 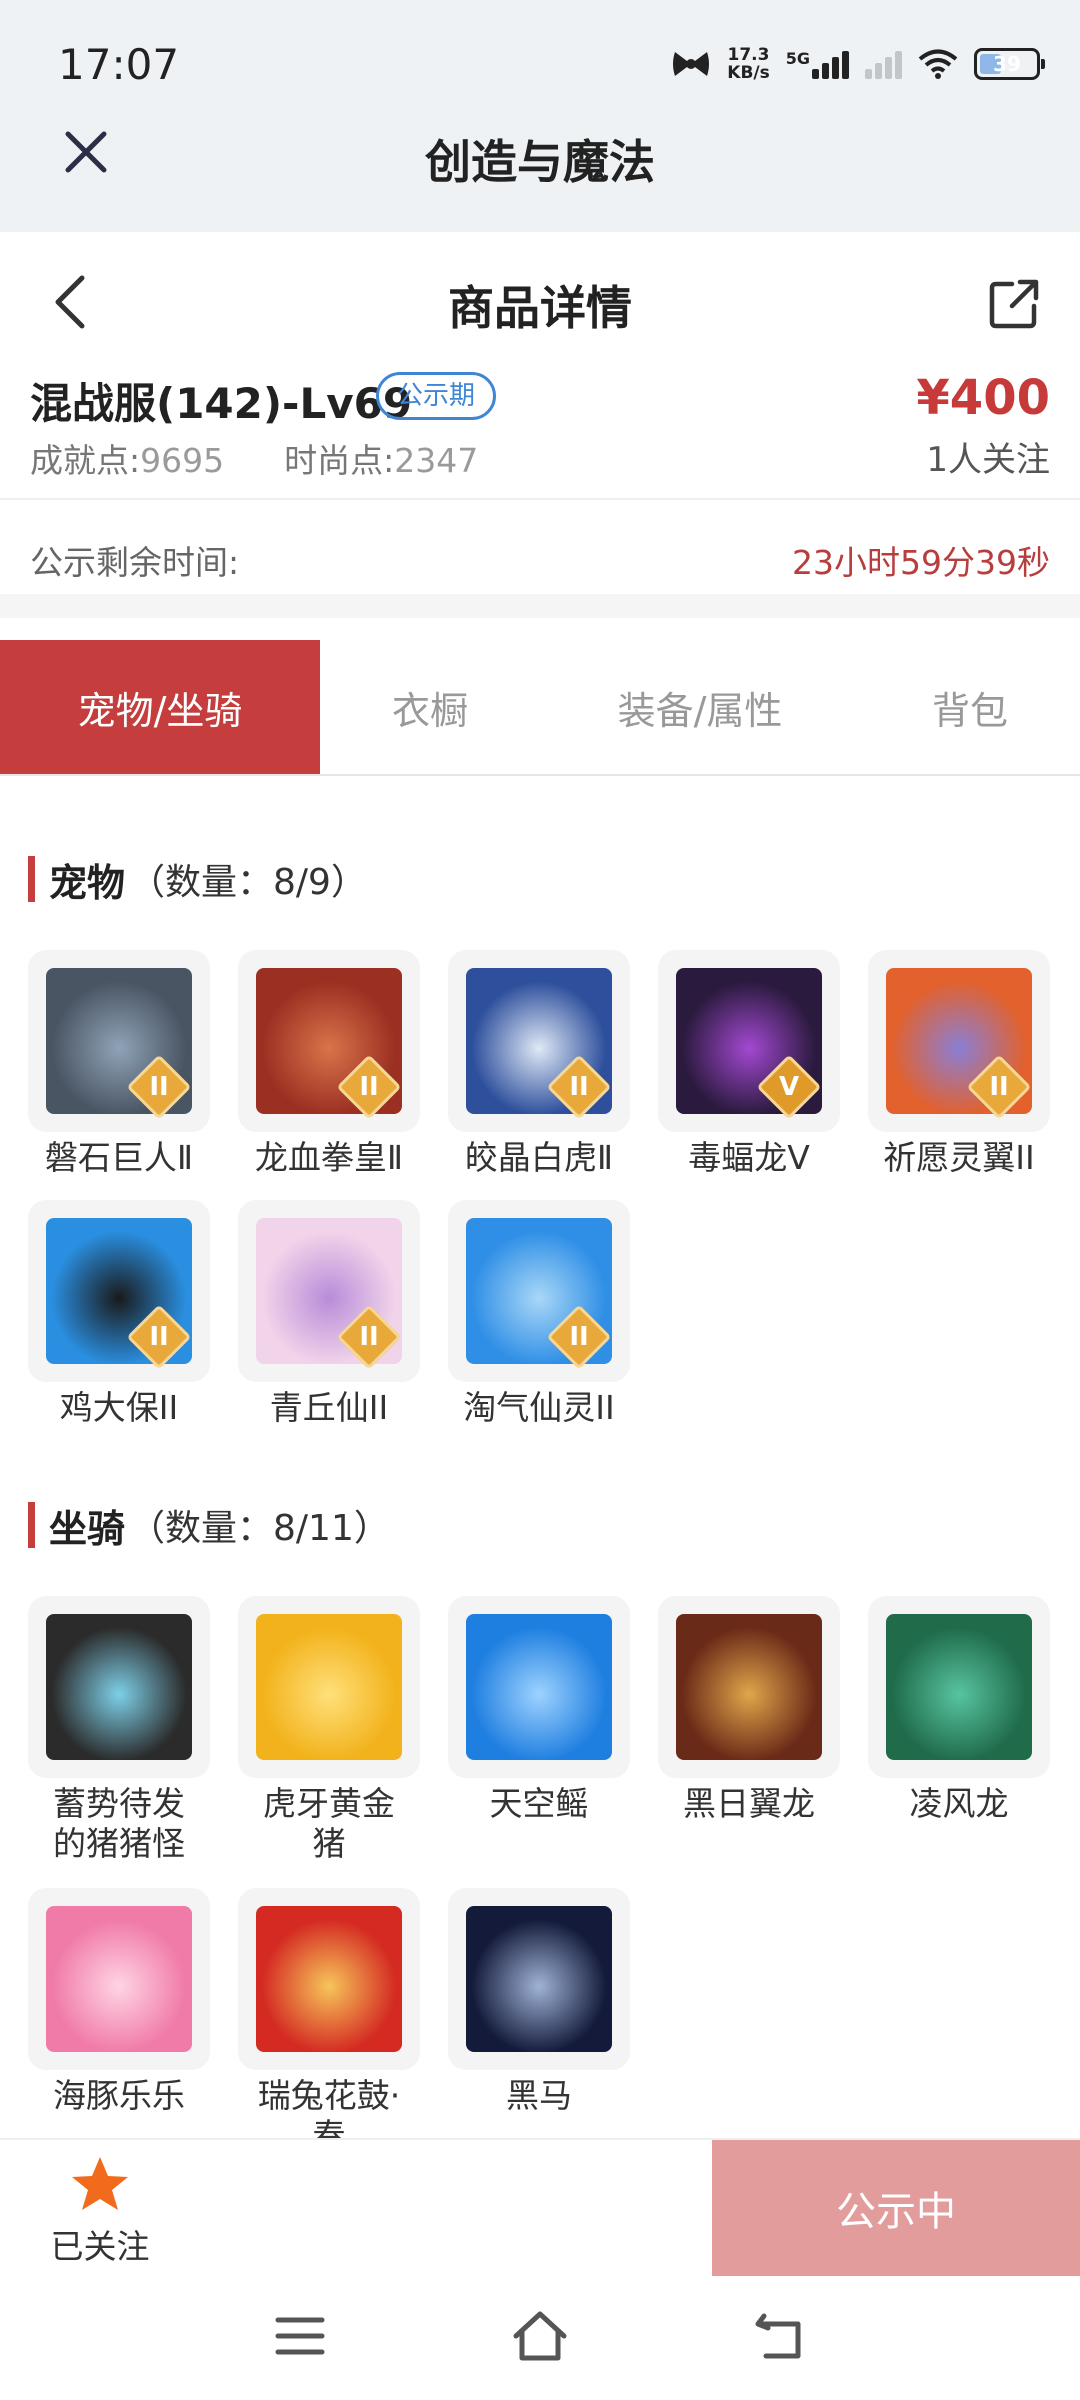 What do you see at coordinates (1014, 304) in the screenshot?
I see `share-icon` at bounding box center [1014, 304].